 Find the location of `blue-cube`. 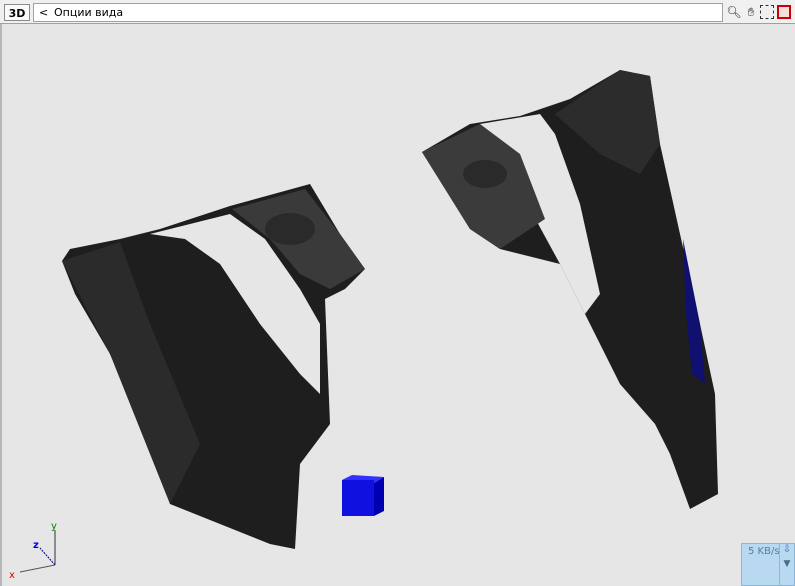

blue-cube is located at coordinates (363, 495).